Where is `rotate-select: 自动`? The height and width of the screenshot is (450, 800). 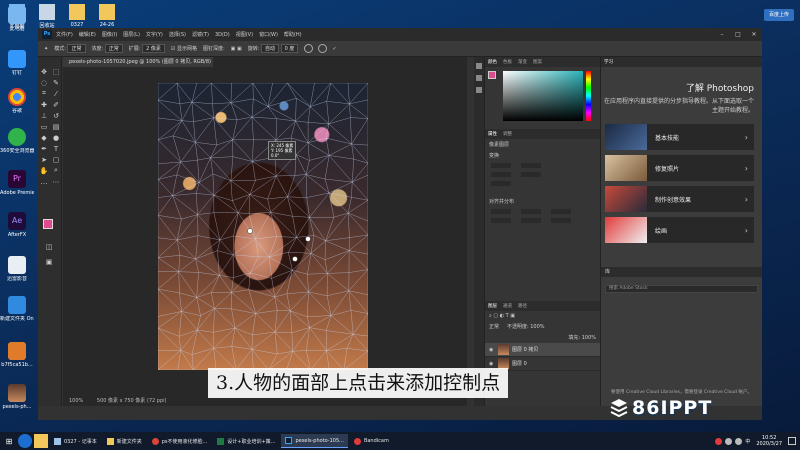
rotate-select: 自动 is located at coordinates (269, 48).